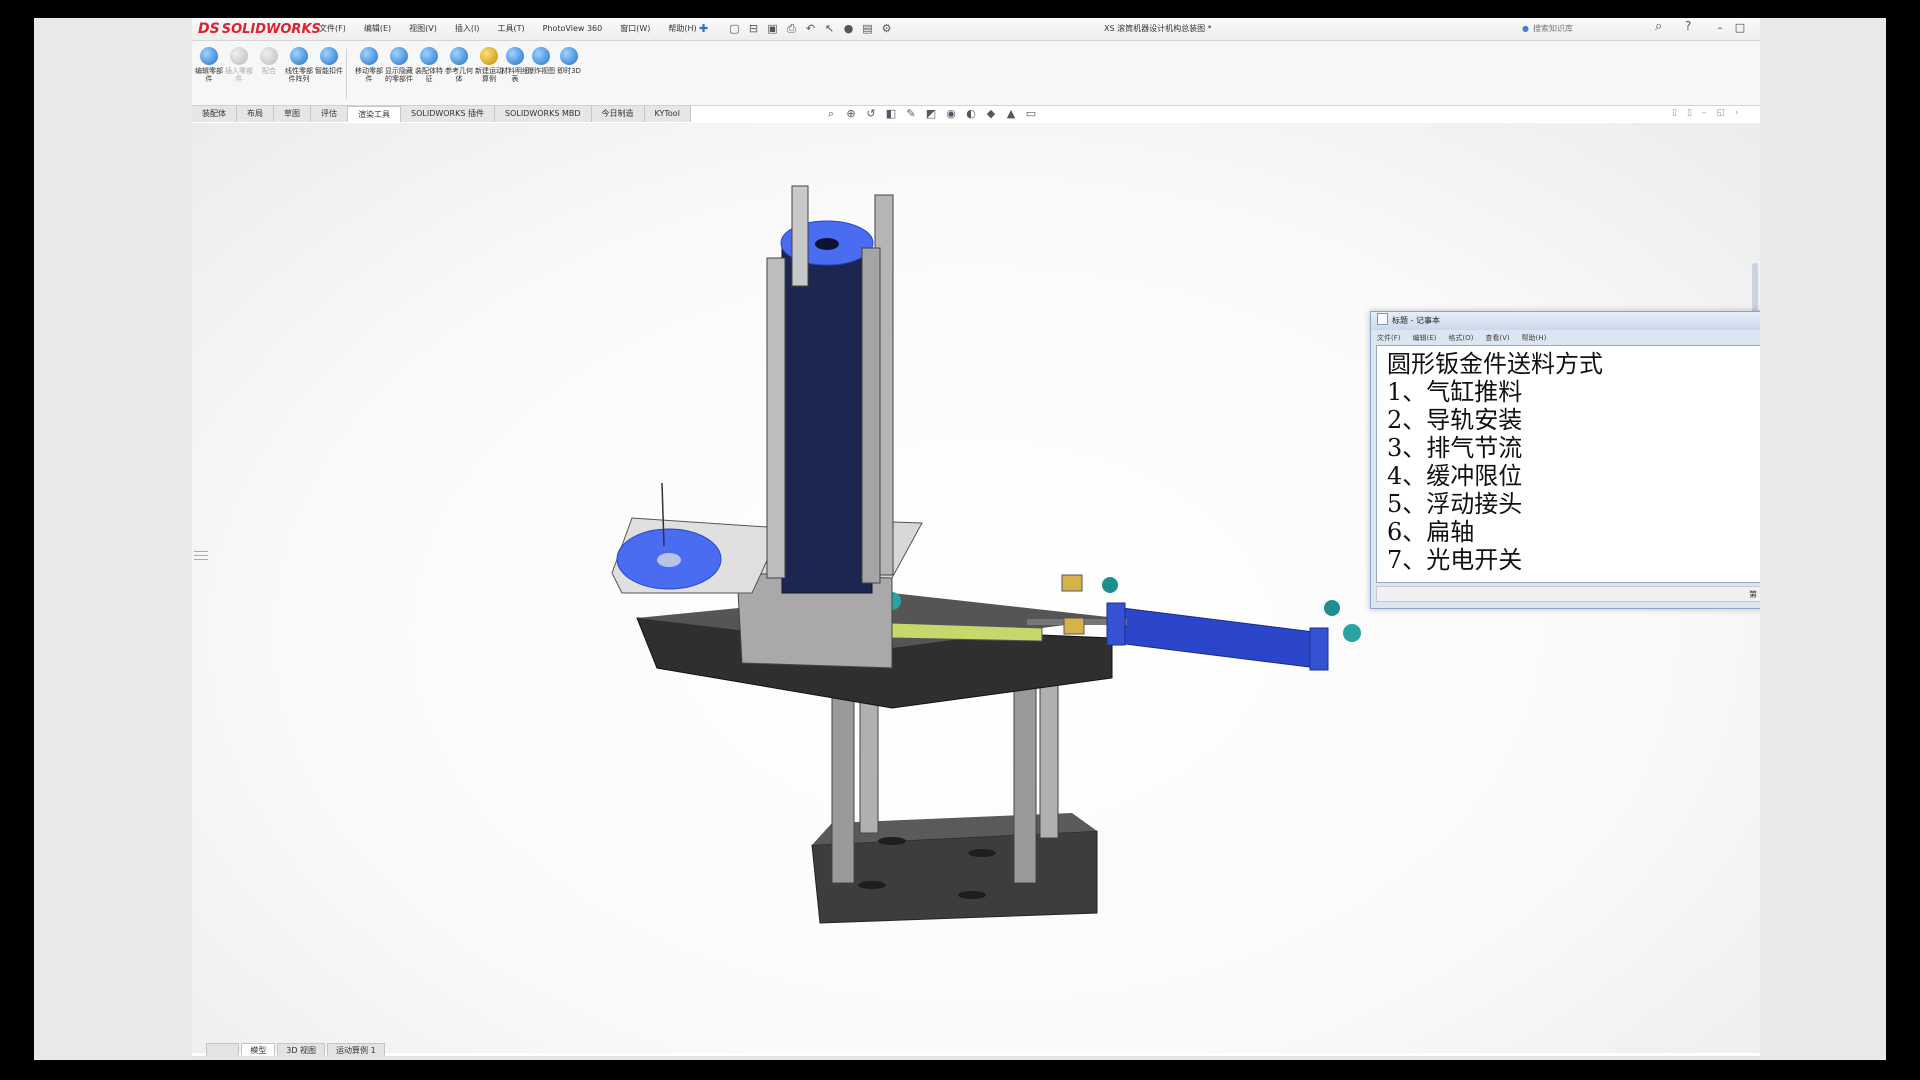 This screenshot has height=1080, width=1920. Describe the element at coordinates (1658, 26) in the screenshot. I see `search-icon: ⌕` at that location.